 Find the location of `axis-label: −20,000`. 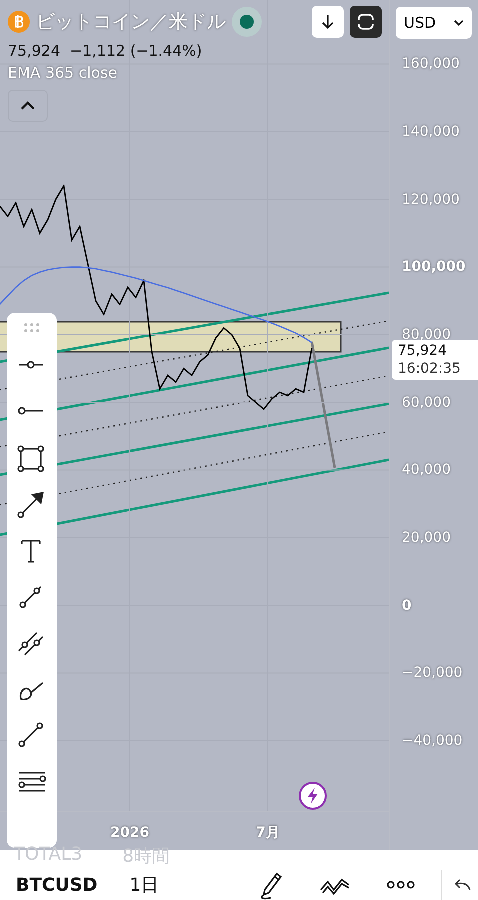

axis-label: −20,000 is located at coordinates (432, 673).